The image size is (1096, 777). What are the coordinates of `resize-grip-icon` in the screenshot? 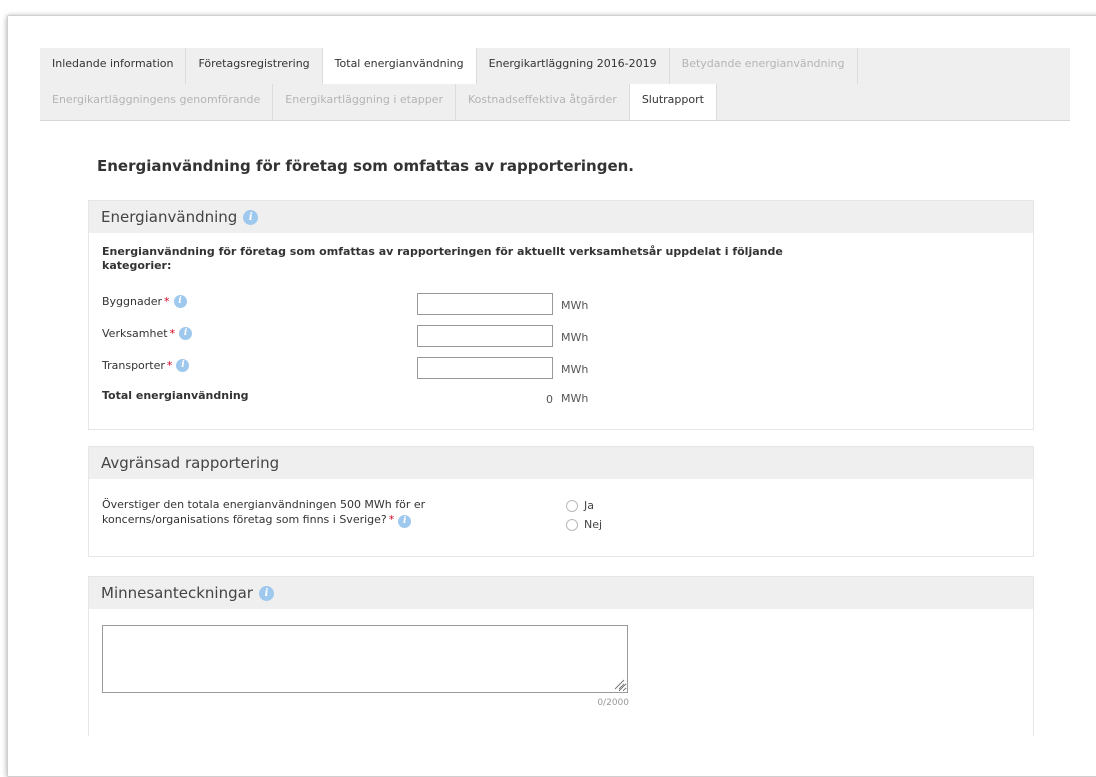 It's located at (619, 684).